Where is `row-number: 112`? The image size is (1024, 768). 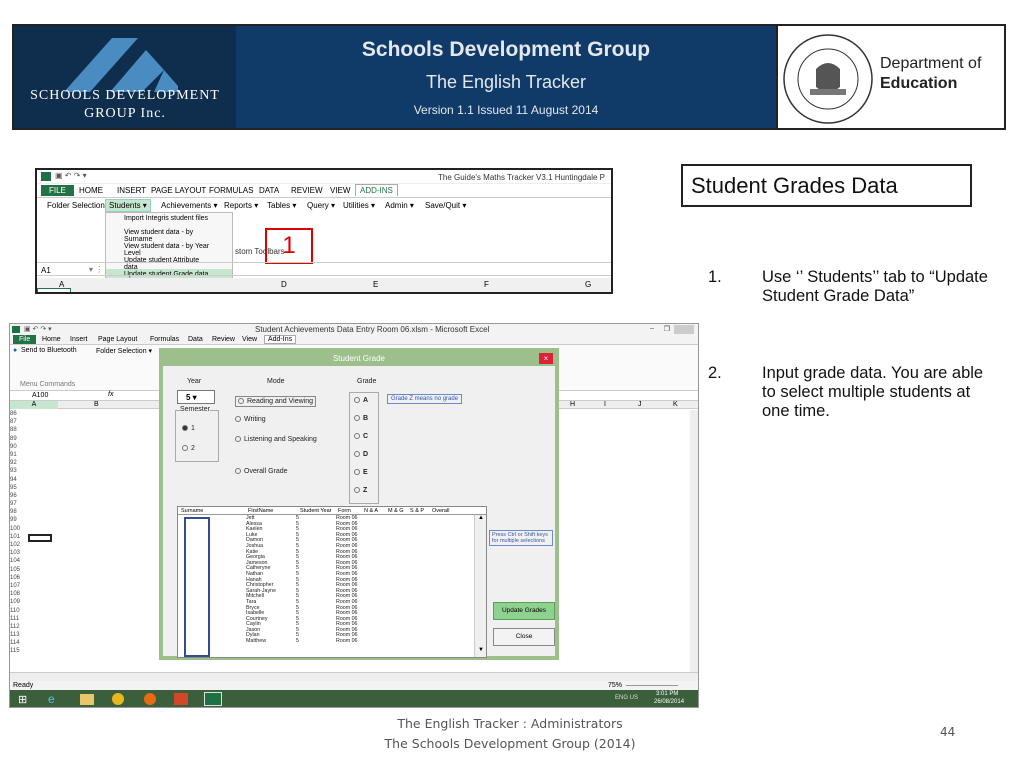
row-number: 112 is located at coordinates (17, 627).